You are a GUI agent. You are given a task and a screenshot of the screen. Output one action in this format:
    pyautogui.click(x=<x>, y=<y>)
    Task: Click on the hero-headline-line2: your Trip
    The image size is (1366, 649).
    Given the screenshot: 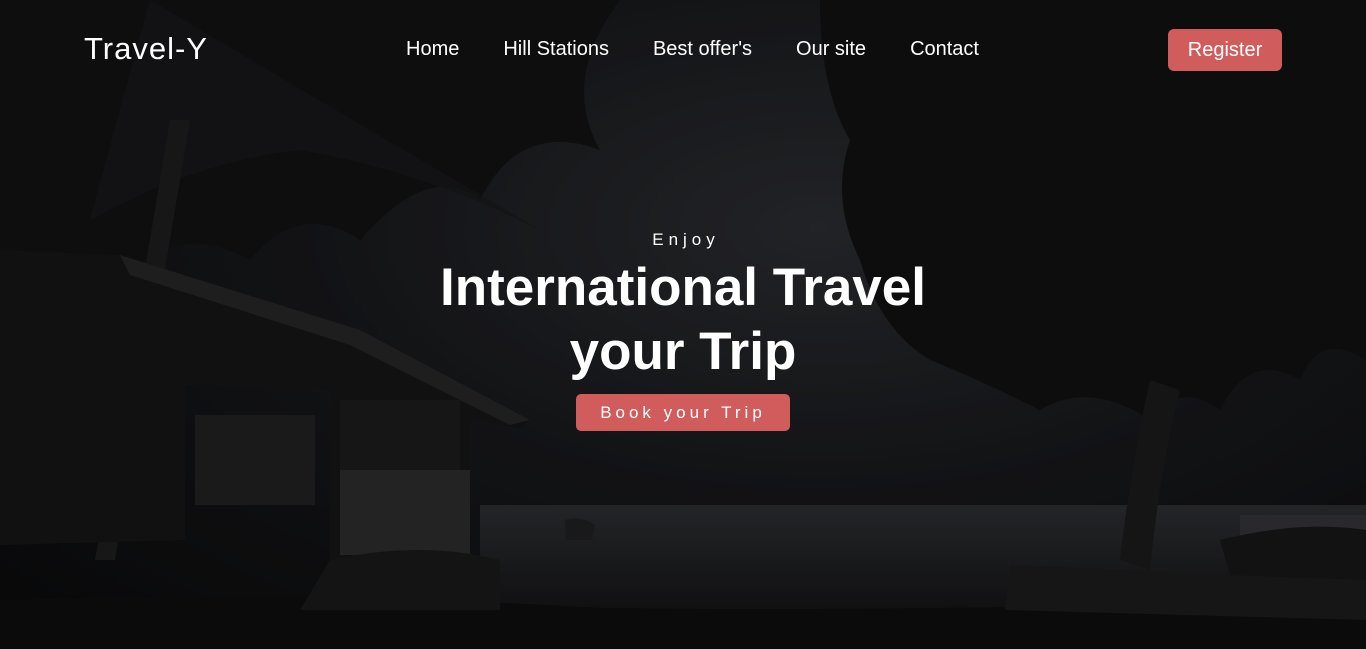 What is the action you would take?
    pyautogui.click(x=683, y=351)
    